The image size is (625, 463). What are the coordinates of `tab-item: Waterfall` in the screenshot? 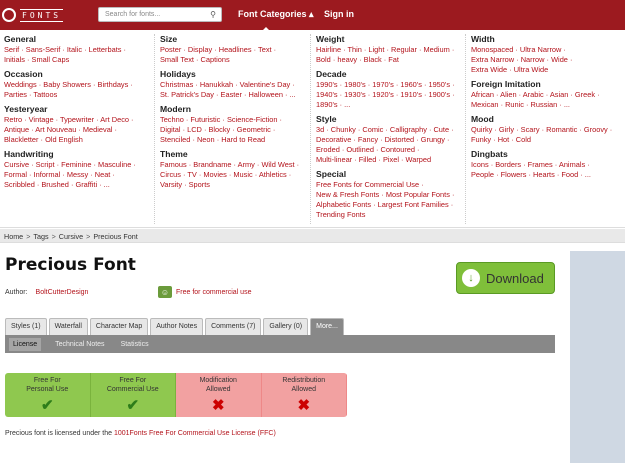 It's located at (68, 326).